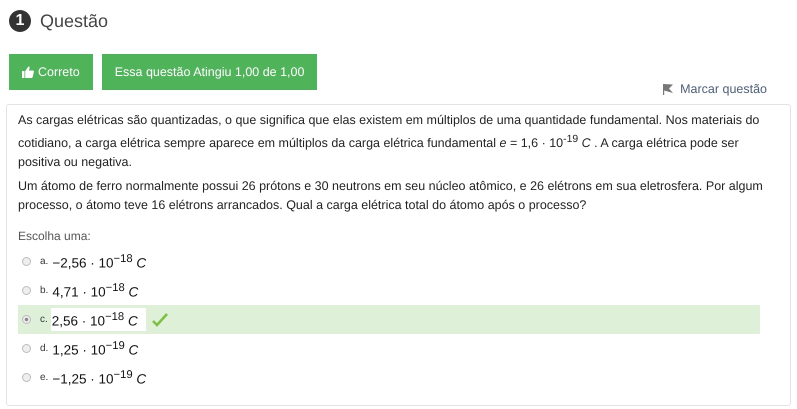  I want to click on question-text: Um átomo de ferro normalmente possui 26 prótons e 30 neutrons em seu núcleo atômico, e 26 elétrons em sua eletrosfera. Por algum processo, o átomo teve 16 elétrons arrancados. Qual a carga elétrica total do átomo após o processo?, so click(391, 196).